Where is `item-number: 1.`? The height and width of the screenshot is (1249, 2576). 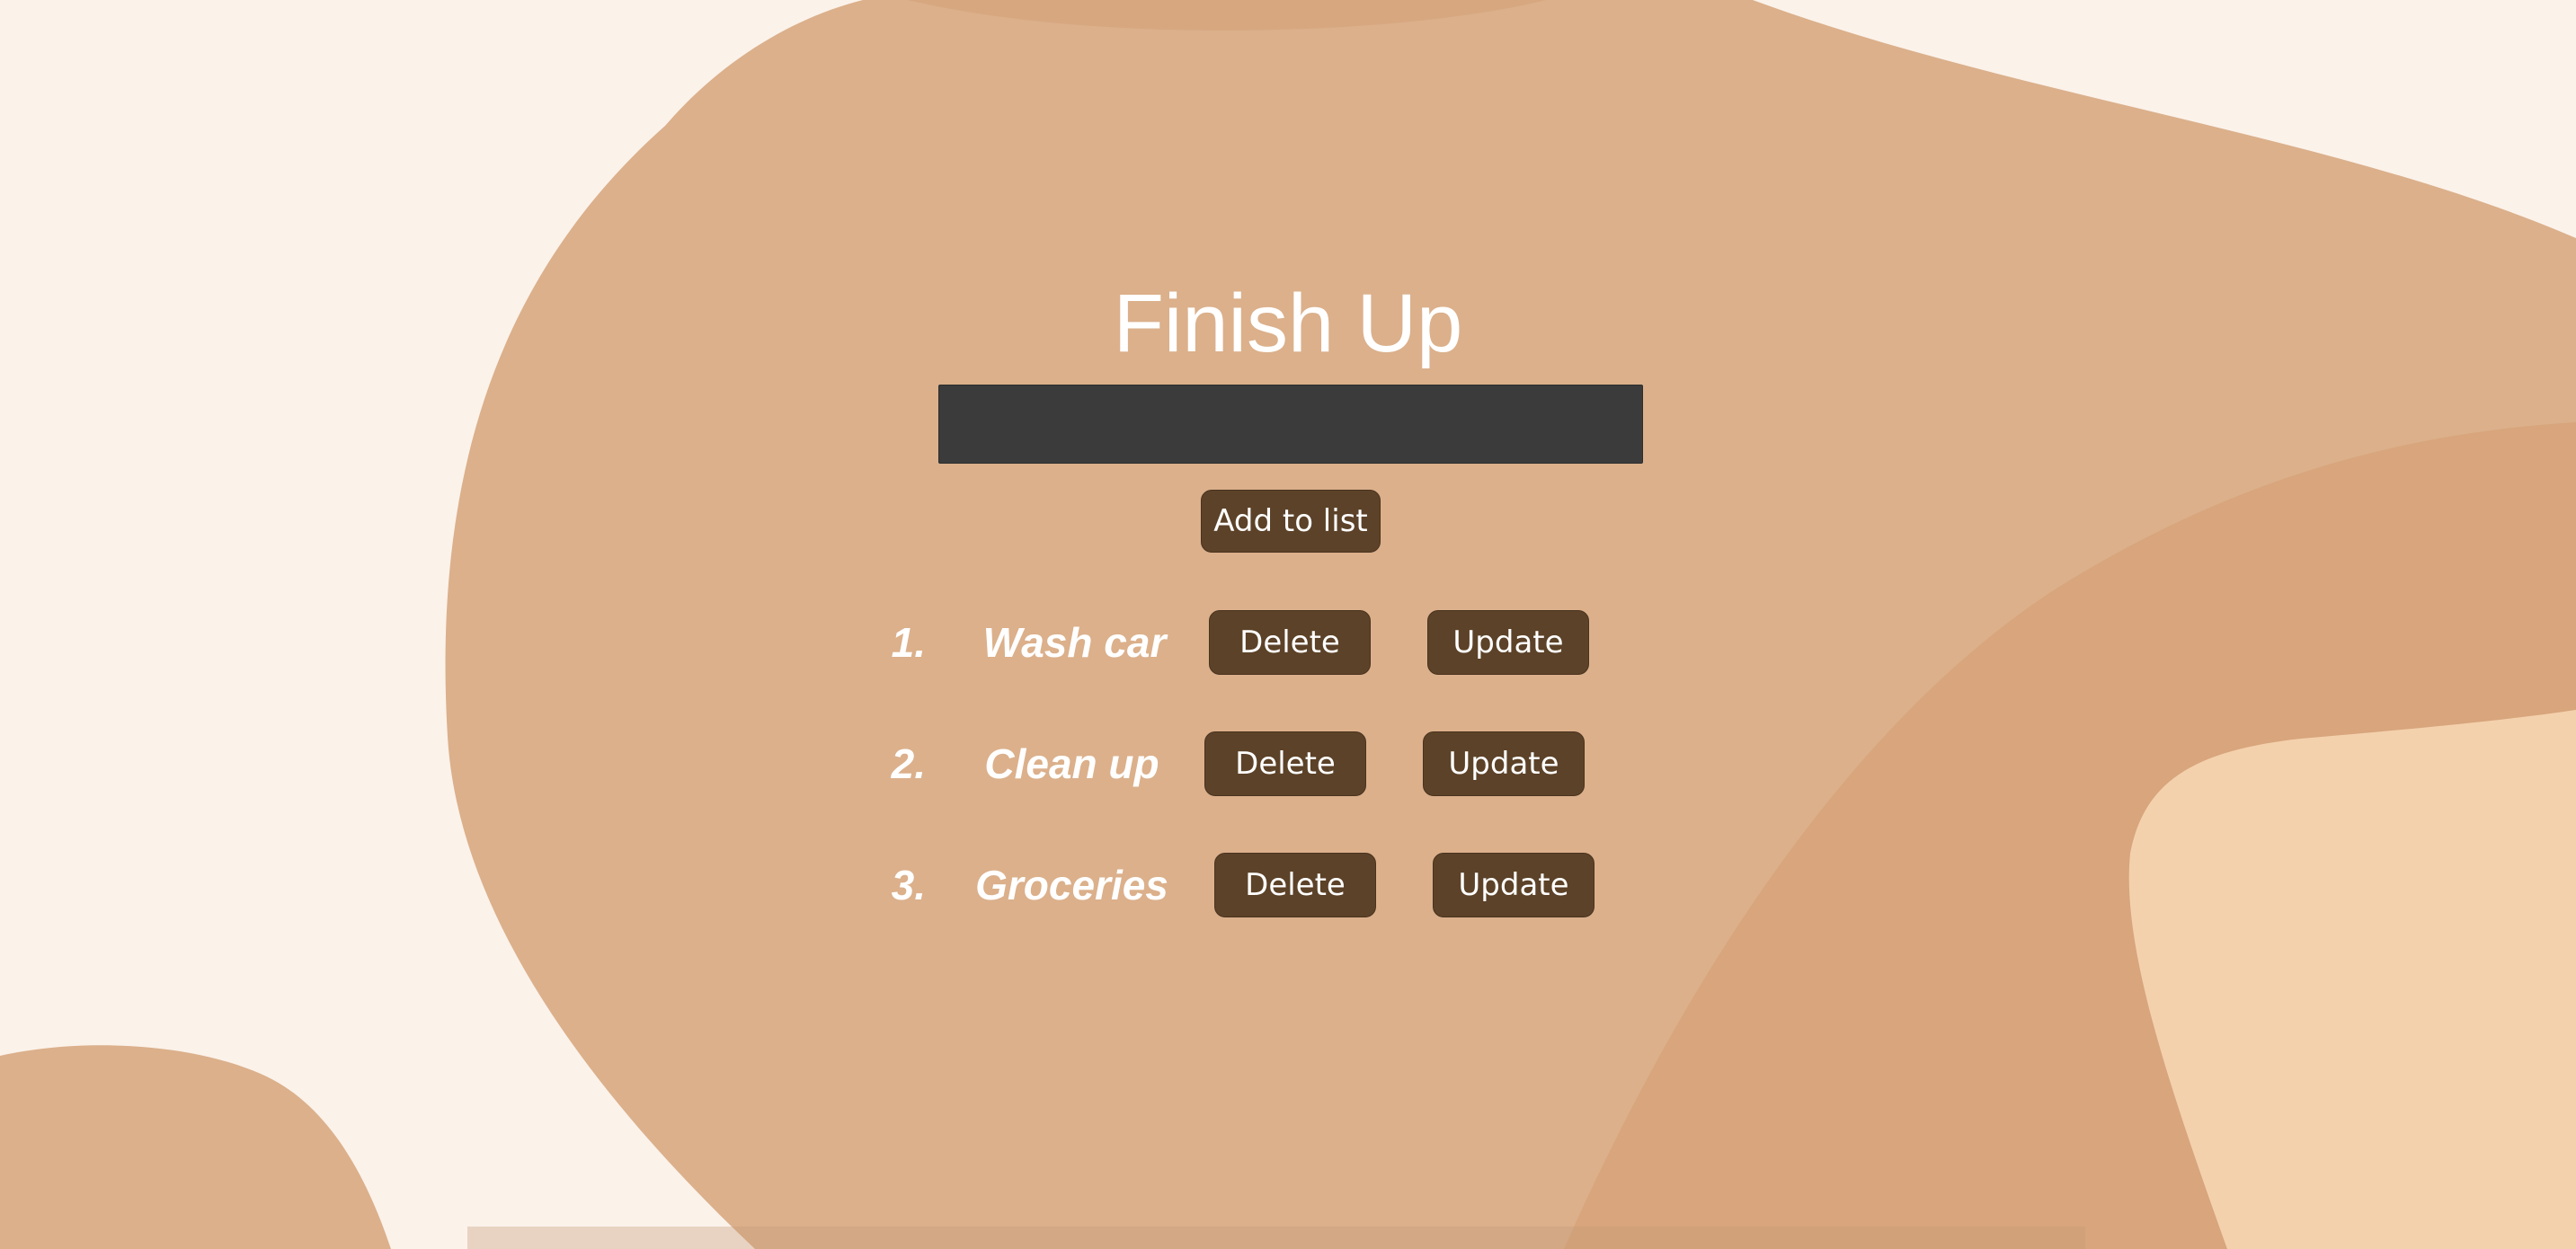
item-number: 1. is located at coordinates (908, 642).